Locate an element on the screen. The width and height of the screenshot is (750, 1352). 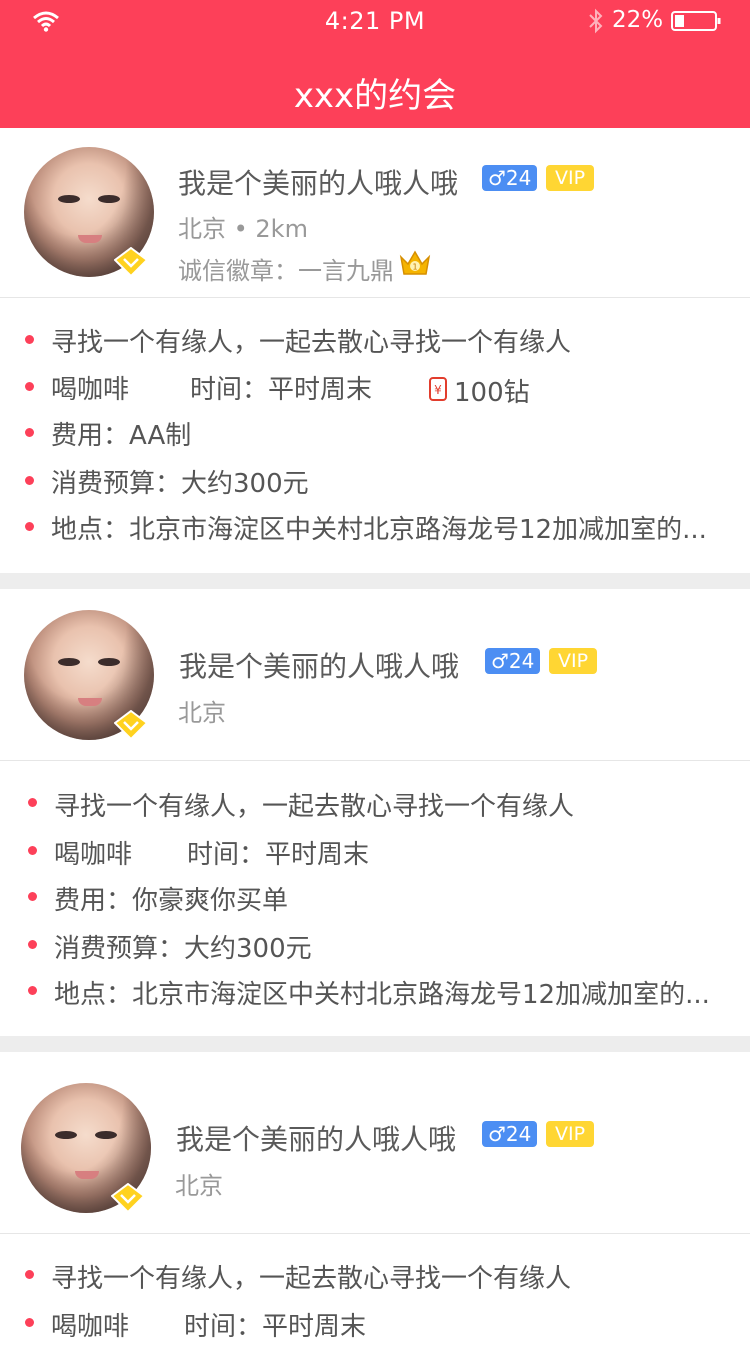
svg-text: 1 is located at coordinates (414, 267).